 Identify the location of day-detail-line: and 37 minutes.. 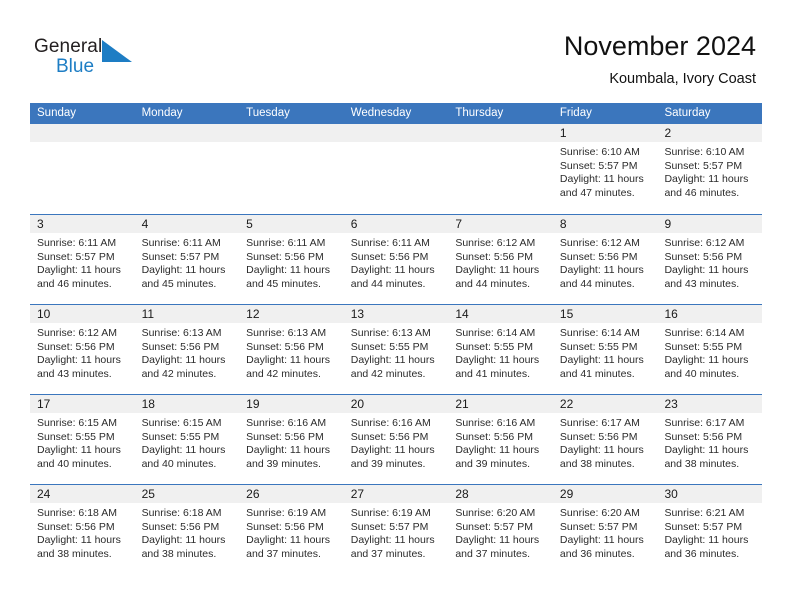
(493, 553).